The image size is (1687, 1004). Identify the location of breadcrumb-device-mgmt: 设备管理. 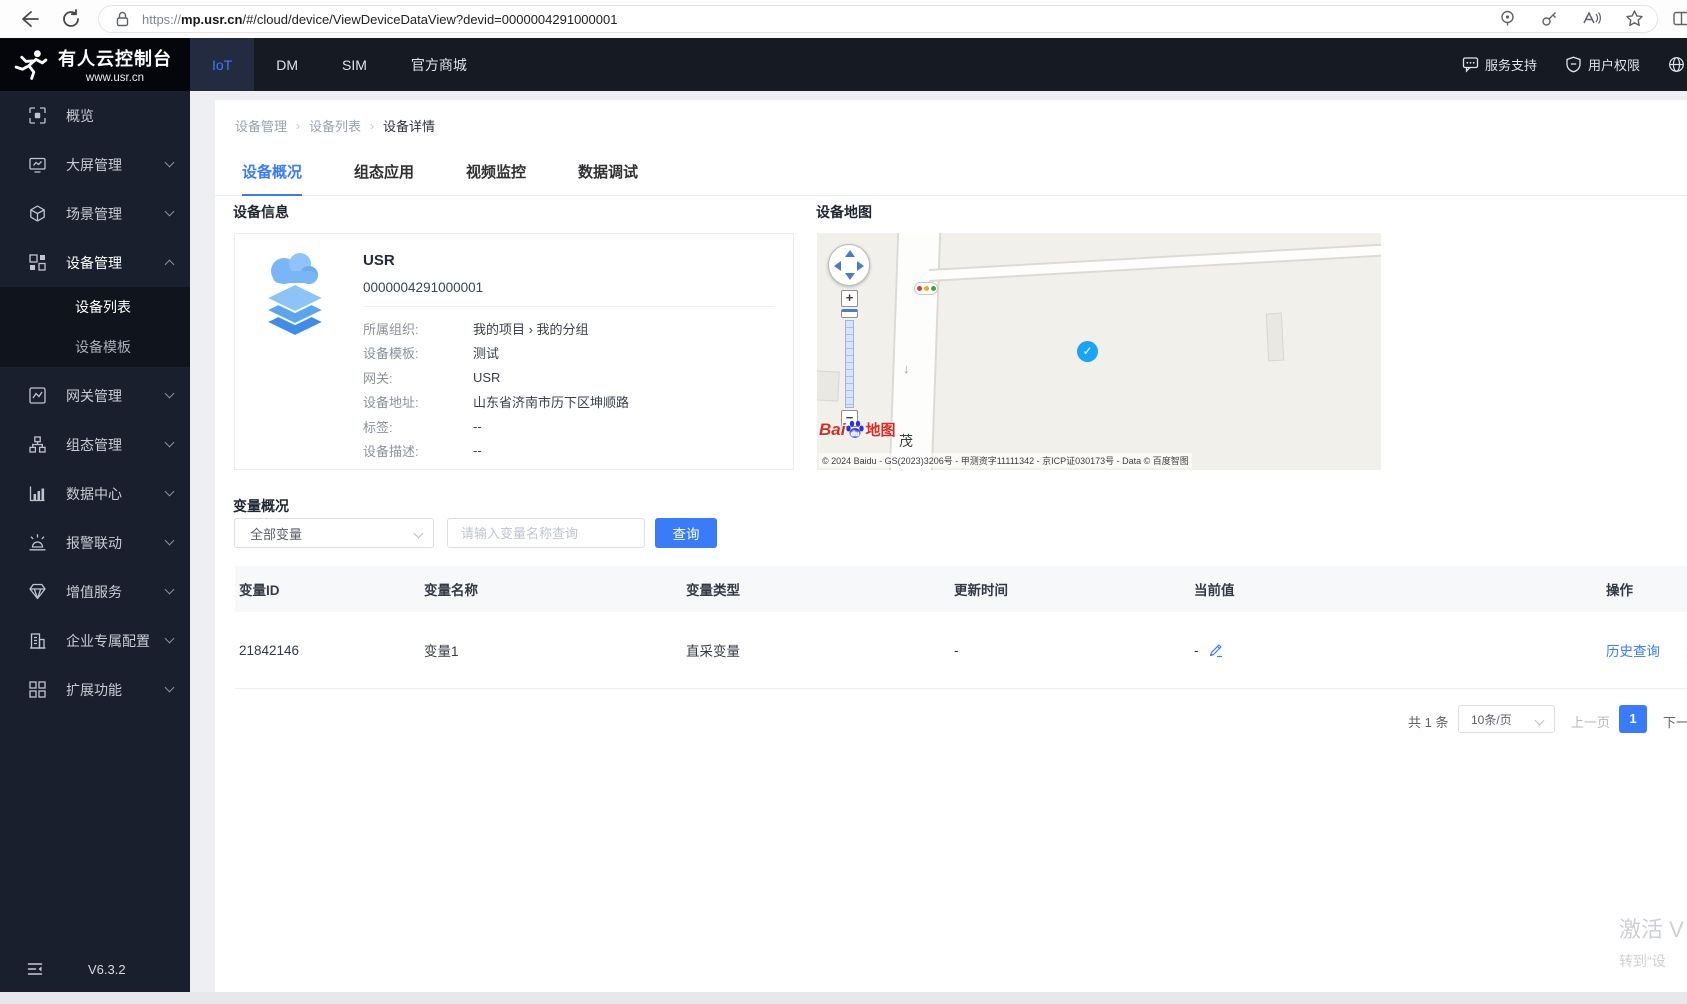
(261, 125).